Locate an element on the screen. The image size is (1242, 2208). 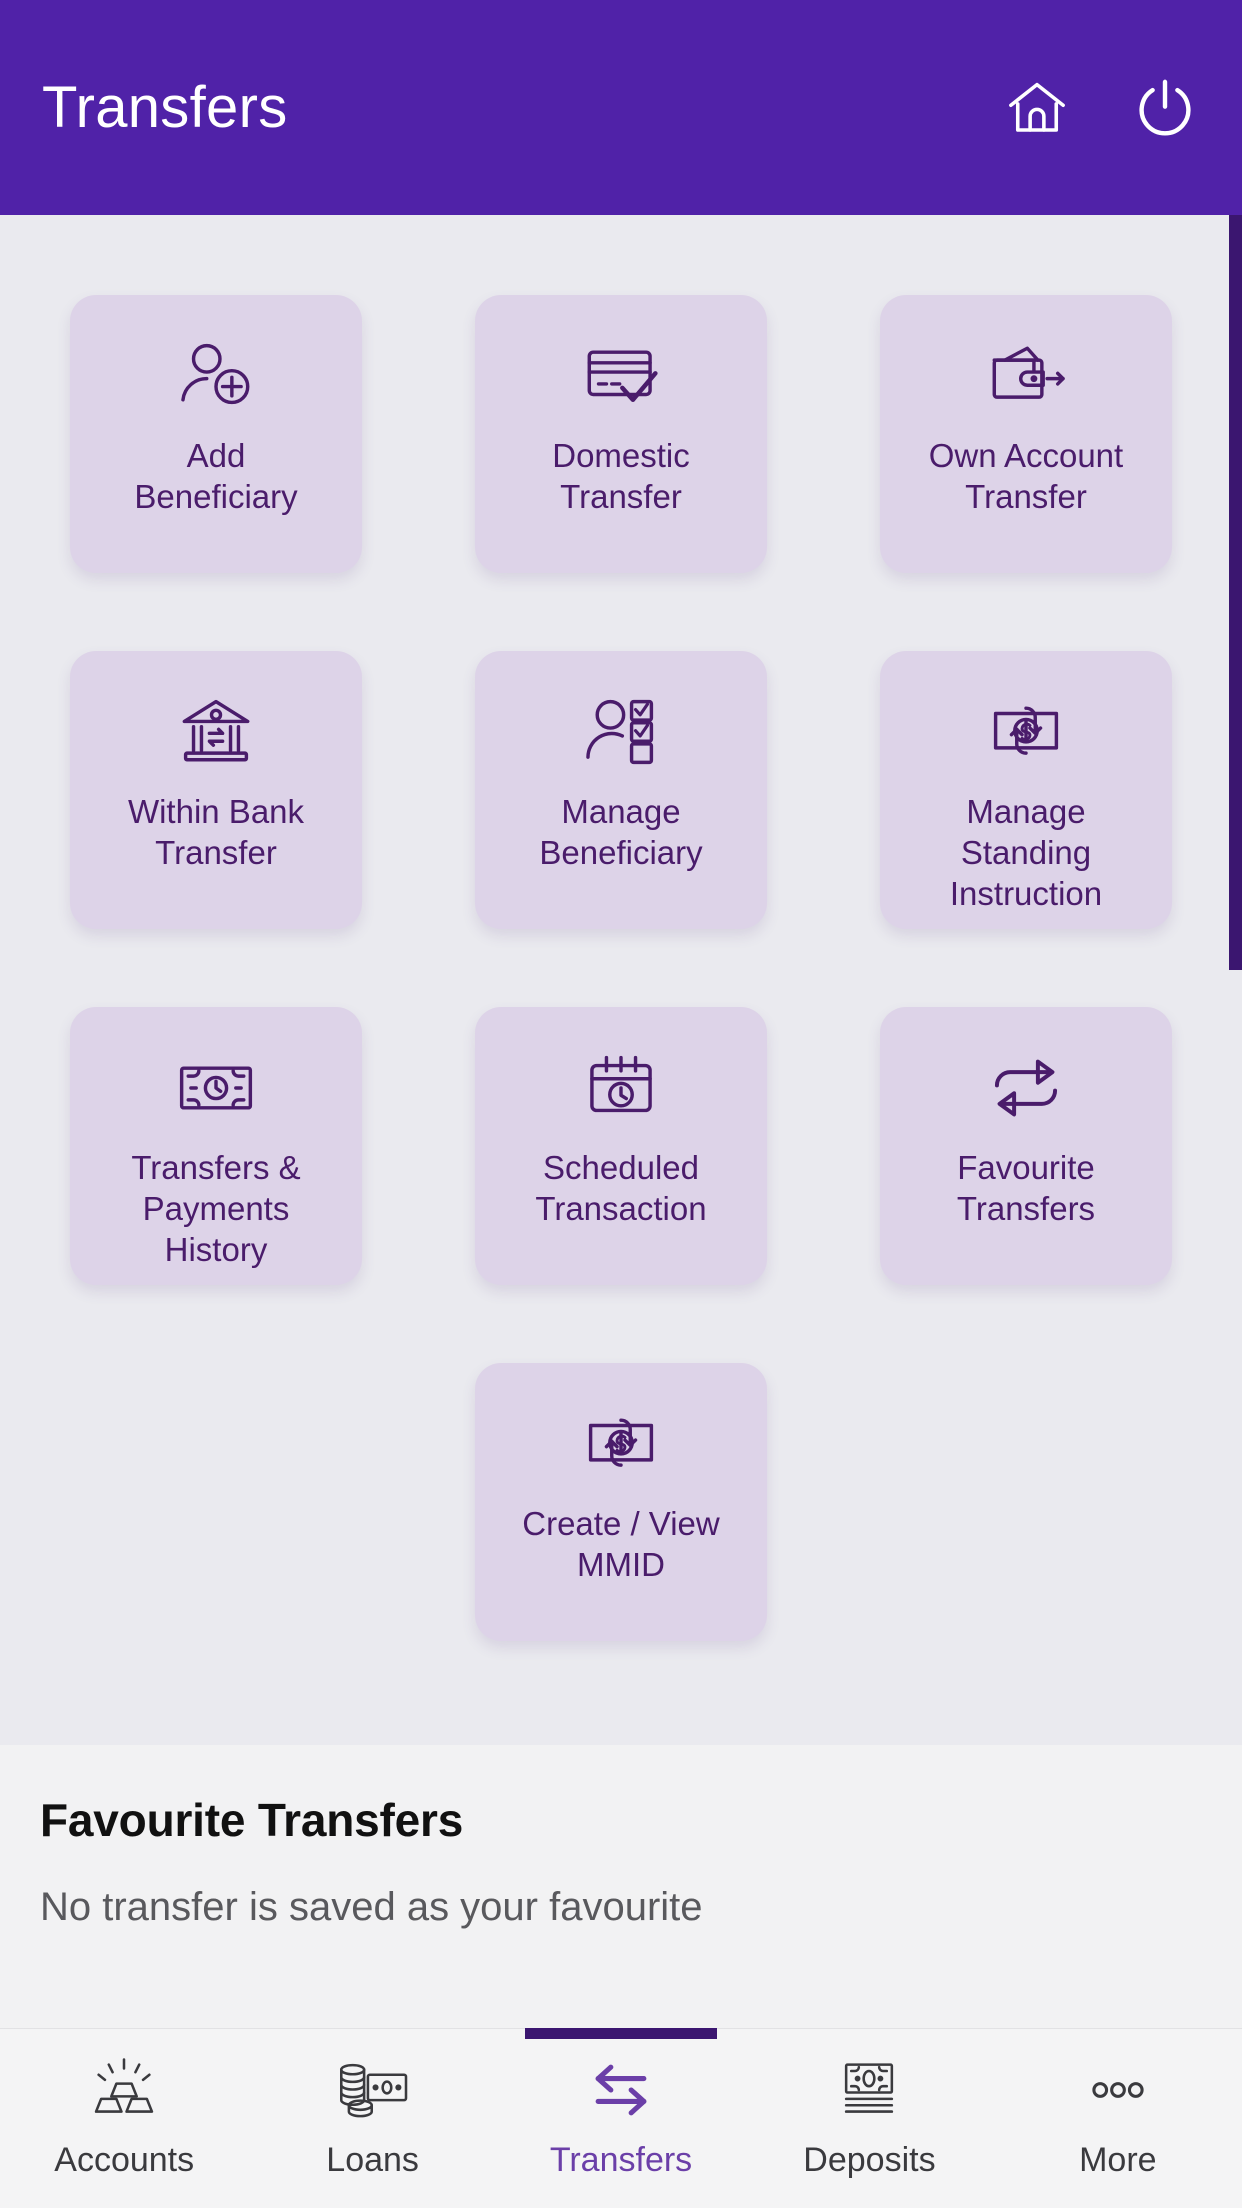
bank-exchange-icon is located at coordinates (216, 732).